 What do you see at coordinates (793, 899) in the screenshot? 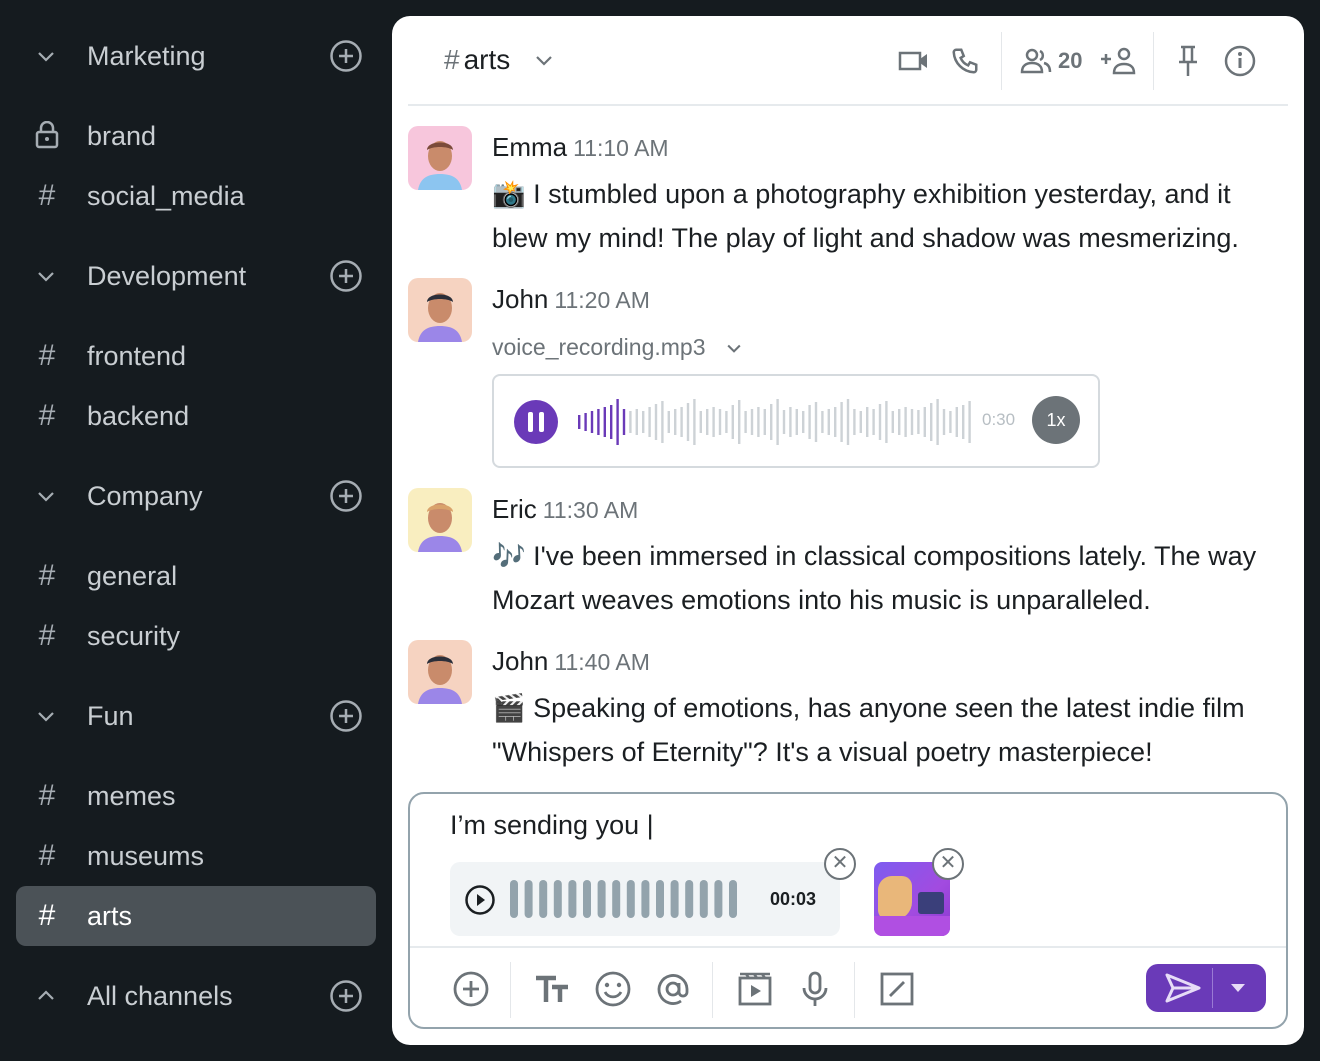
I see `attachment-duration: 00:03` at bounding box center [793, 899].